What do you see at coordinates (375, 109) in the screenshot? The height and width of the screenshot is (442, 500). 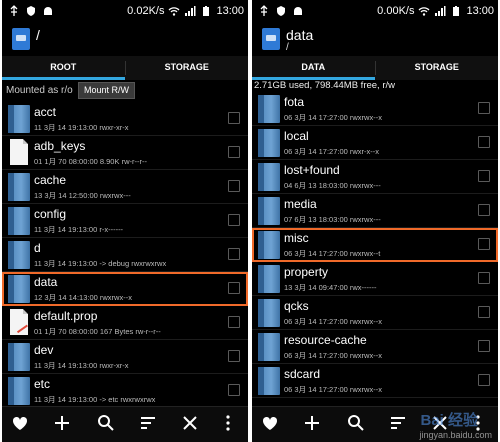 I see `list-item: fota 06 3月 14 17:27:00 rwxrwx--x` at bounding box center [375, 109].